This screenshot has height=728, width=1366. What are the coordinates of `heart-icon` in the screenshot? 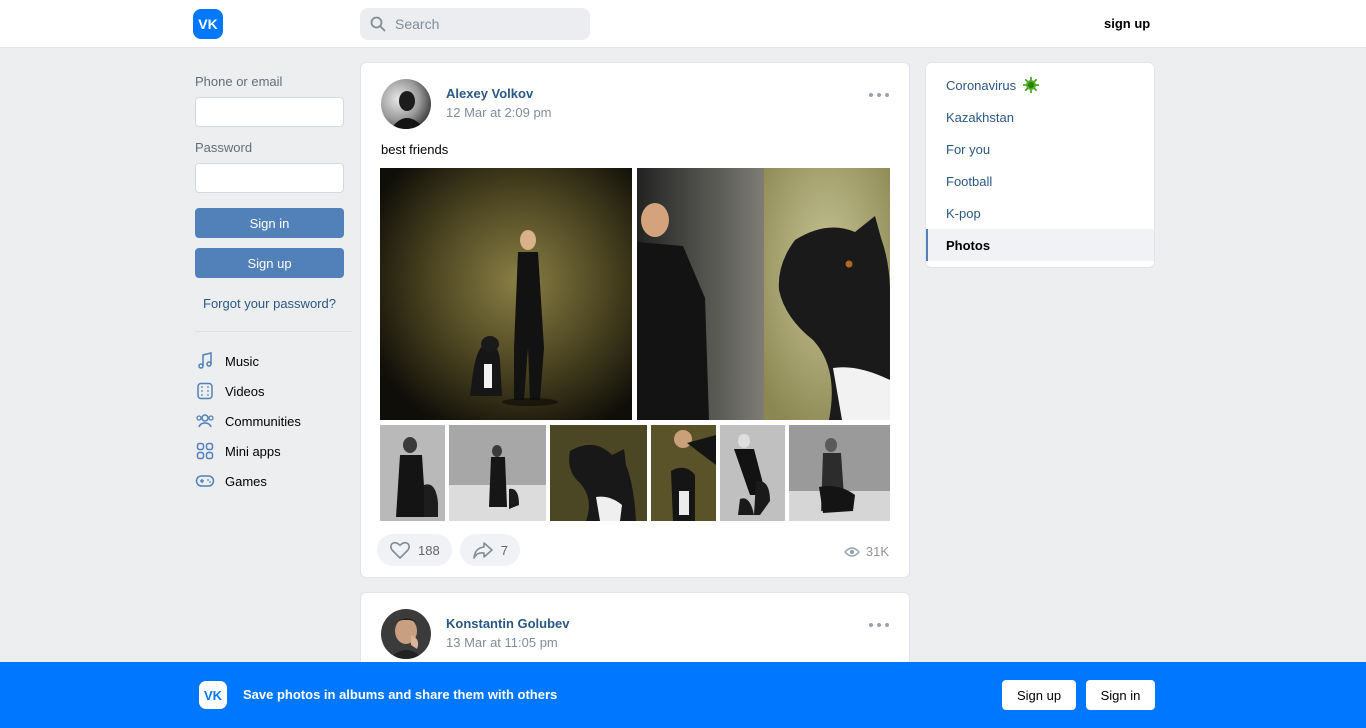 It's located at (400, 550).